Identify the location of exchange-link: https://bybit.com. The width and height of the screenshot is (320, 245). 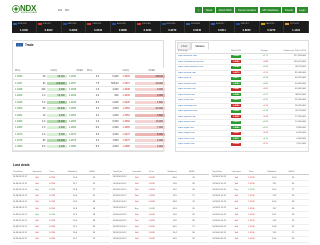
(201, 128).